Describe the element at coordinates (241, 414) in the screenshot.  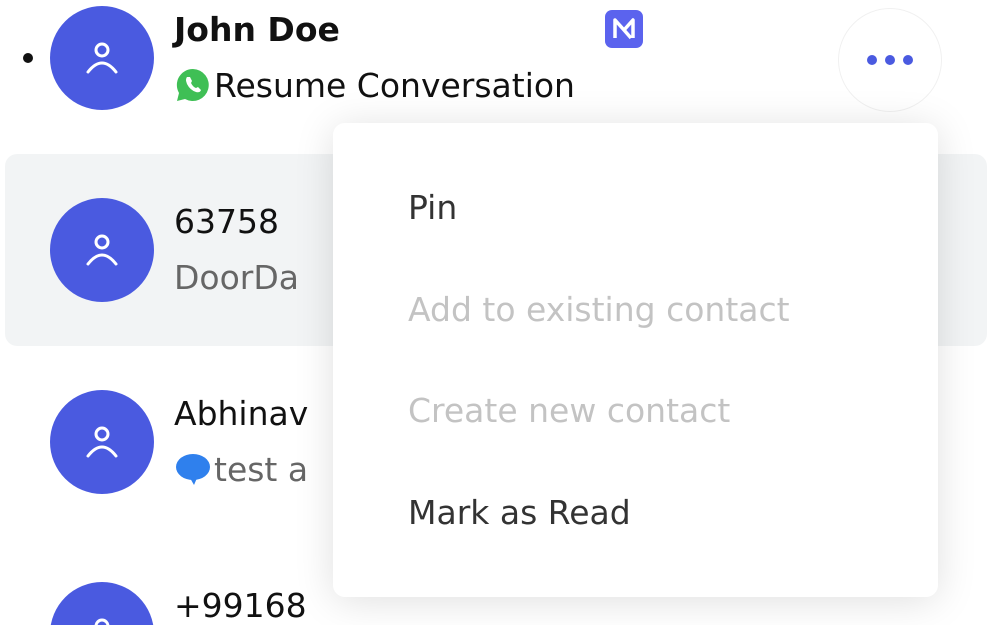
I see `contact-name: Abhinav` at that location.